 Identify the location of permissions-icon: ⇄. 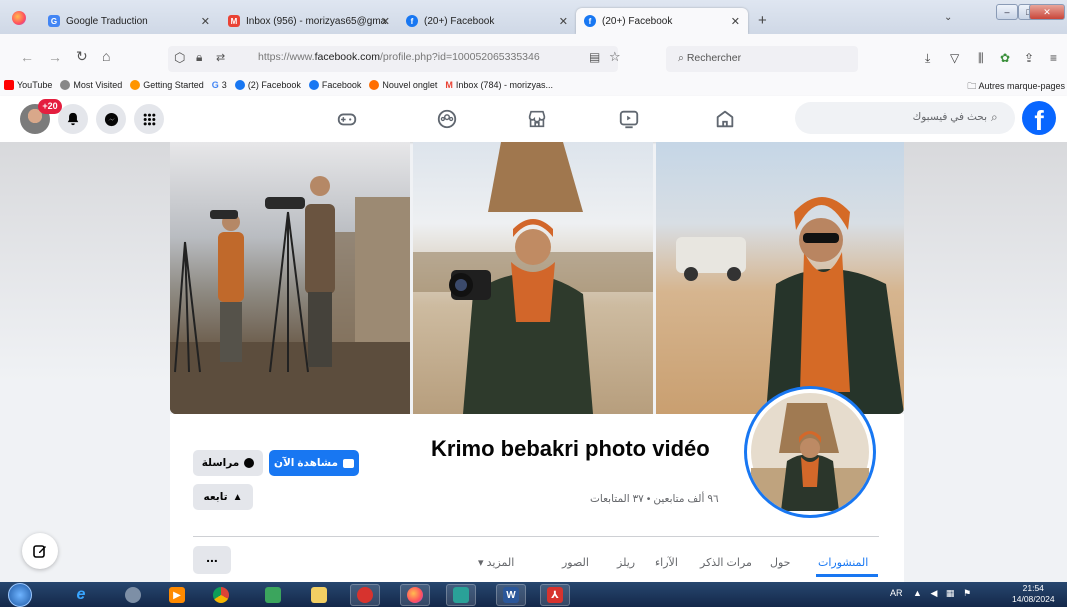
(220, 57).